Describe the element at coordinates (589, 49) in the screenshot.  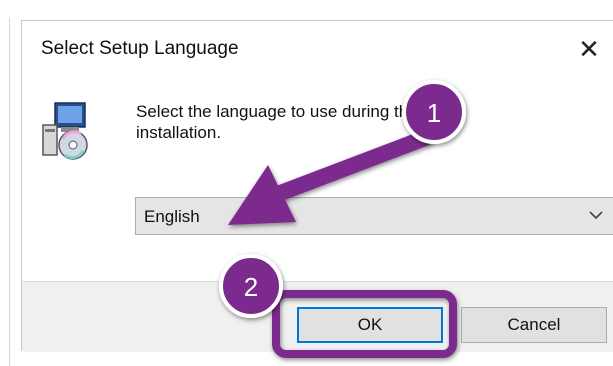
I see `close-icon: ✕` at that location.